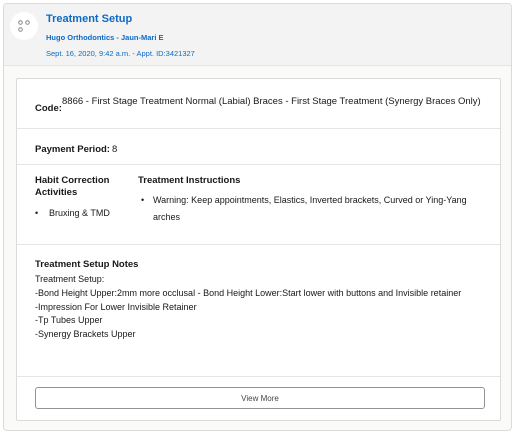 The height and width of the screenshot is (436, 516). I want to click on treatment-icon, so click(24, 26).